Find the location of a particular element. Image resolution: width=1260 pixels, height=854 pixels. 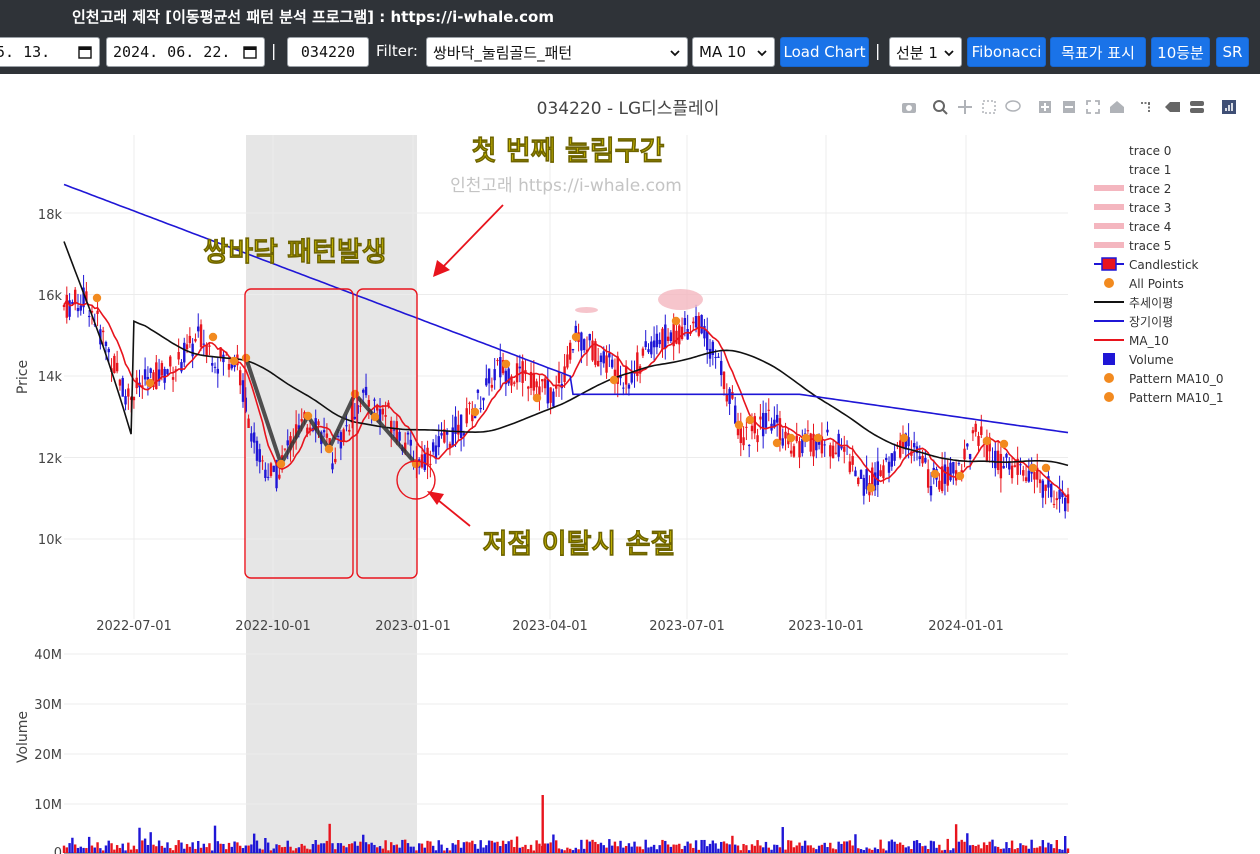

stock-code-input: 034220 is located at coordinates (328, 52).